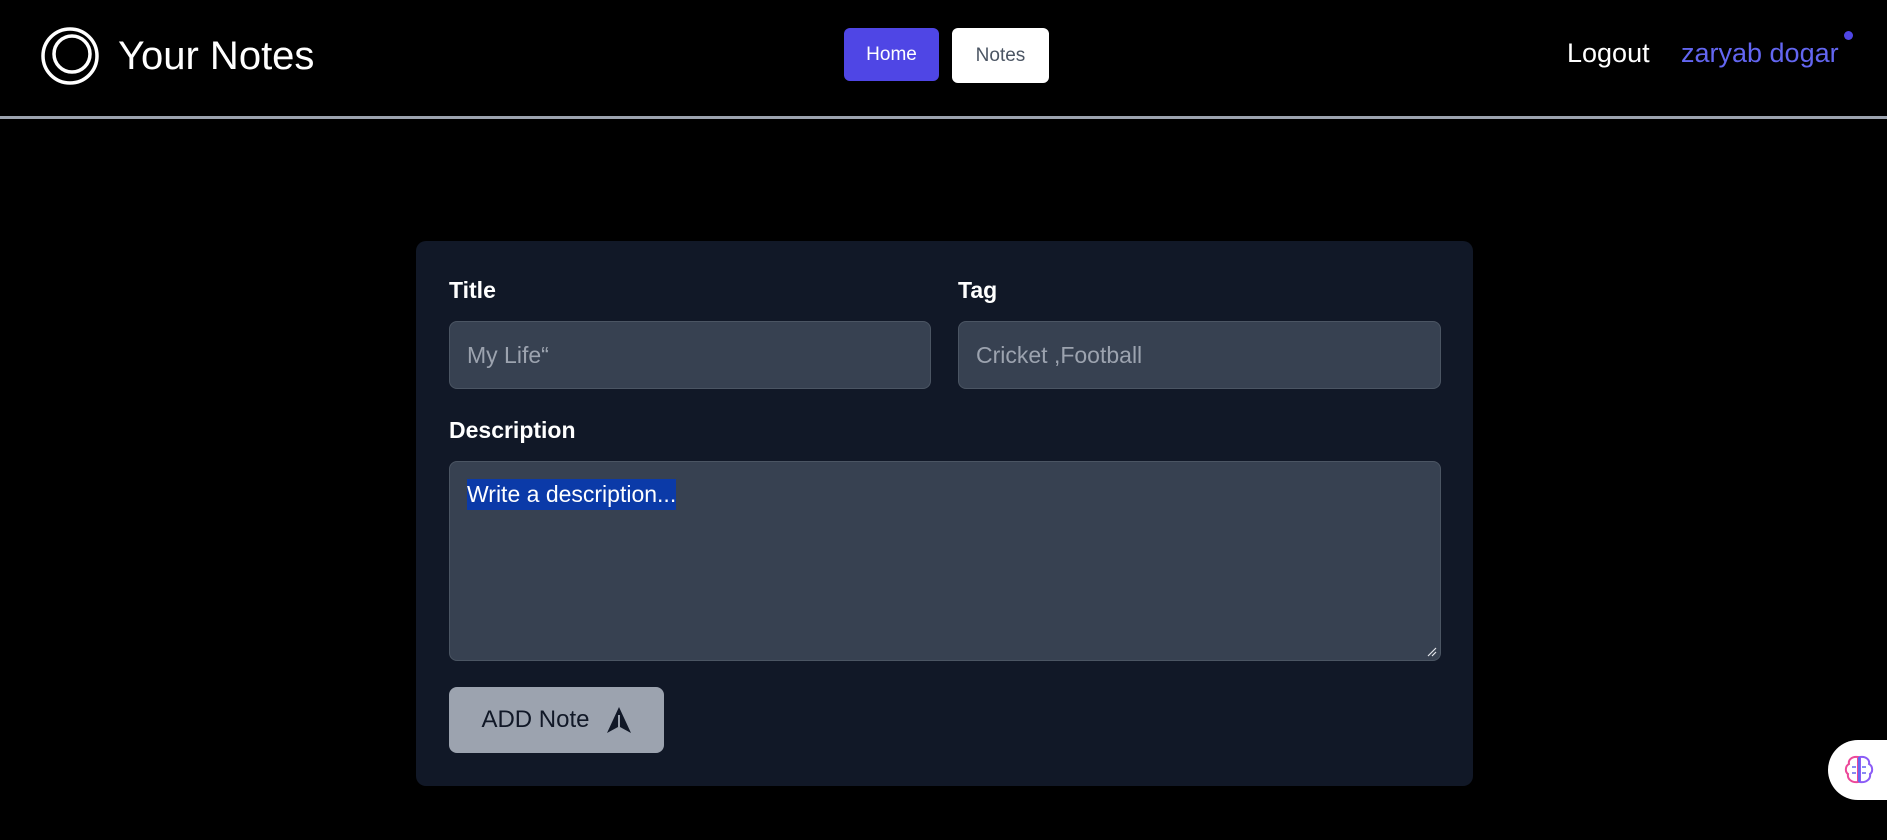 The height and width of the screenshot is (840, 1887). What do you see at coordinates (618, 720) in the screenshot?
I see `send-arrow-icon` at bounding box center [618, 720].